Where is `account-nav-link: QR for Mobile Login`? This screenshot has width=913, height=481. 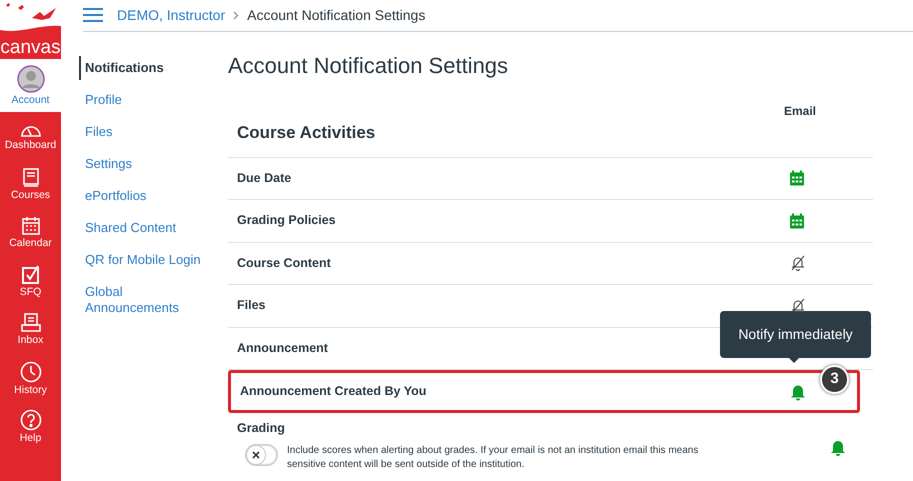
account-nav-link: QR for Mobile Login is located at coordinates (140, 260).